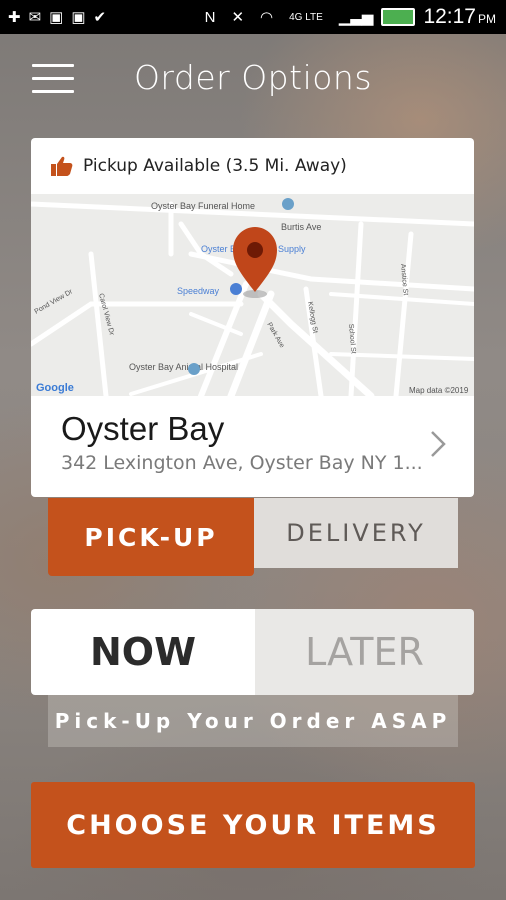  What do you see at coordinates (143, 652) in the screenshot?
I see `now-button: NOW` at bounding box center [143, 652].